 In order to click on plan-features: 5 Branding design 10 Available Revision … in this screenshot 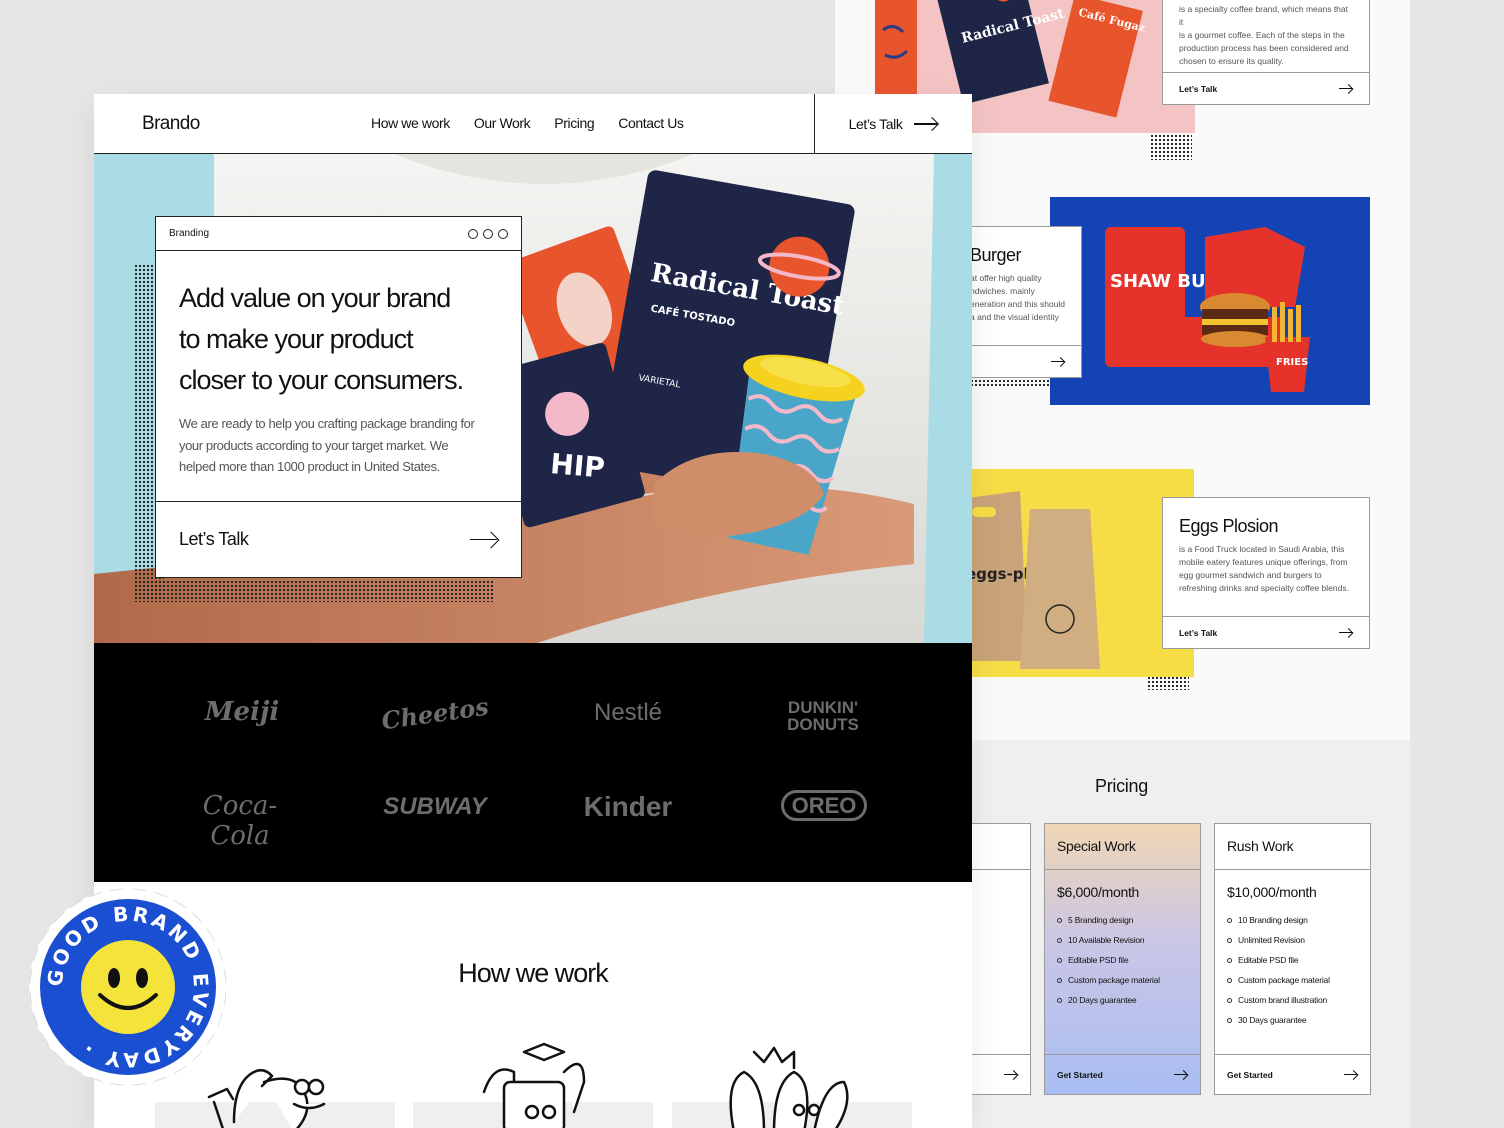, I will do `click(1122, 960)`.